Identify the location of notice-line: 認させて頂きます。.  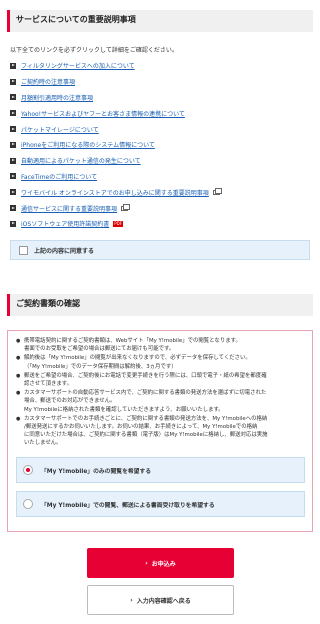
(48, 384).